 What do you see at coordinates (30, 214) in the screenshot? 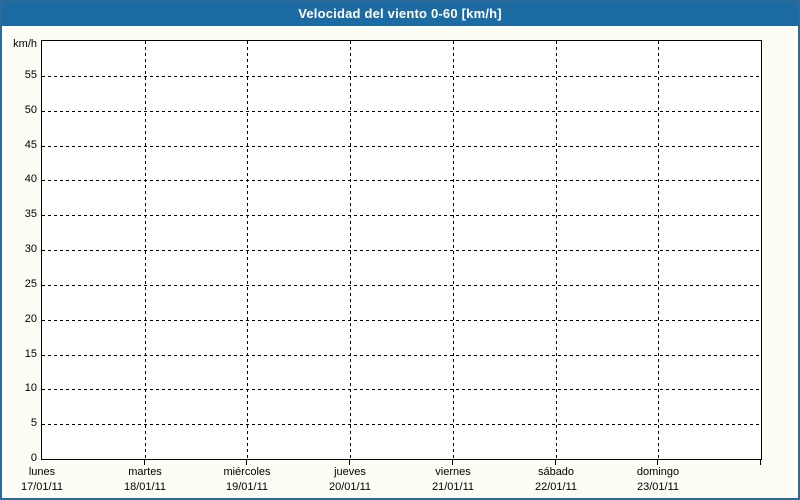
I see `y-tick-label: 35` at bounding box center [30, 214].